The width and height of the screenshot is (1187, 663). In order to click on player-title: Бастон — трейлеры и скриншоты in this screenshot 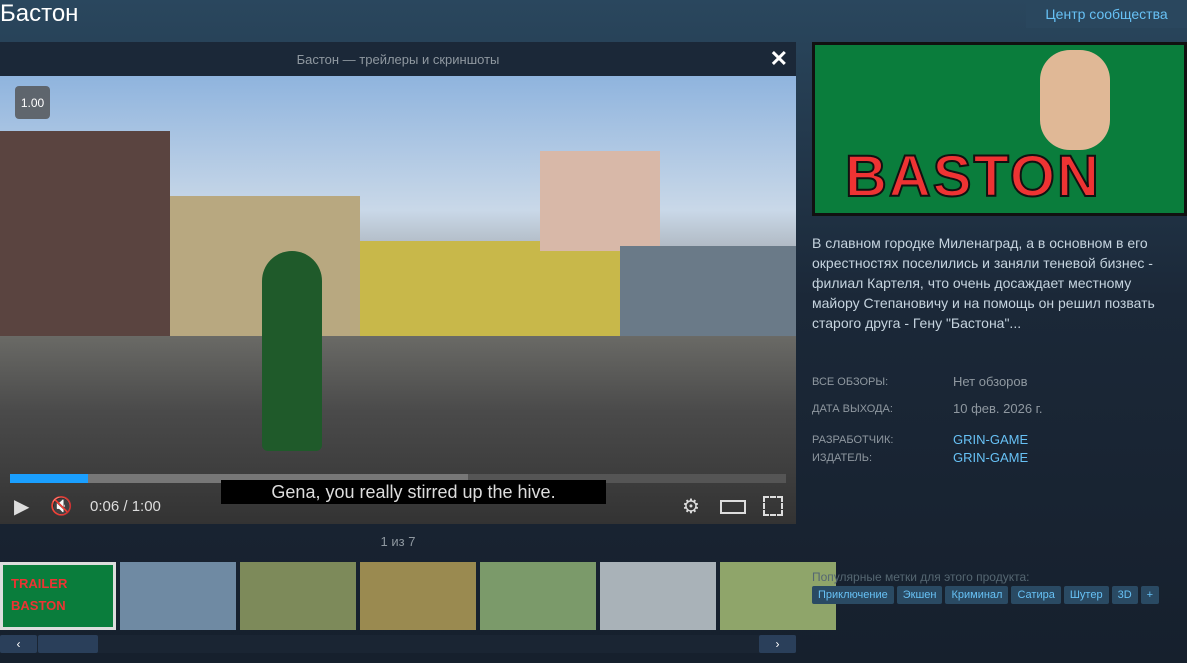, I will do `click(398, 59)`.